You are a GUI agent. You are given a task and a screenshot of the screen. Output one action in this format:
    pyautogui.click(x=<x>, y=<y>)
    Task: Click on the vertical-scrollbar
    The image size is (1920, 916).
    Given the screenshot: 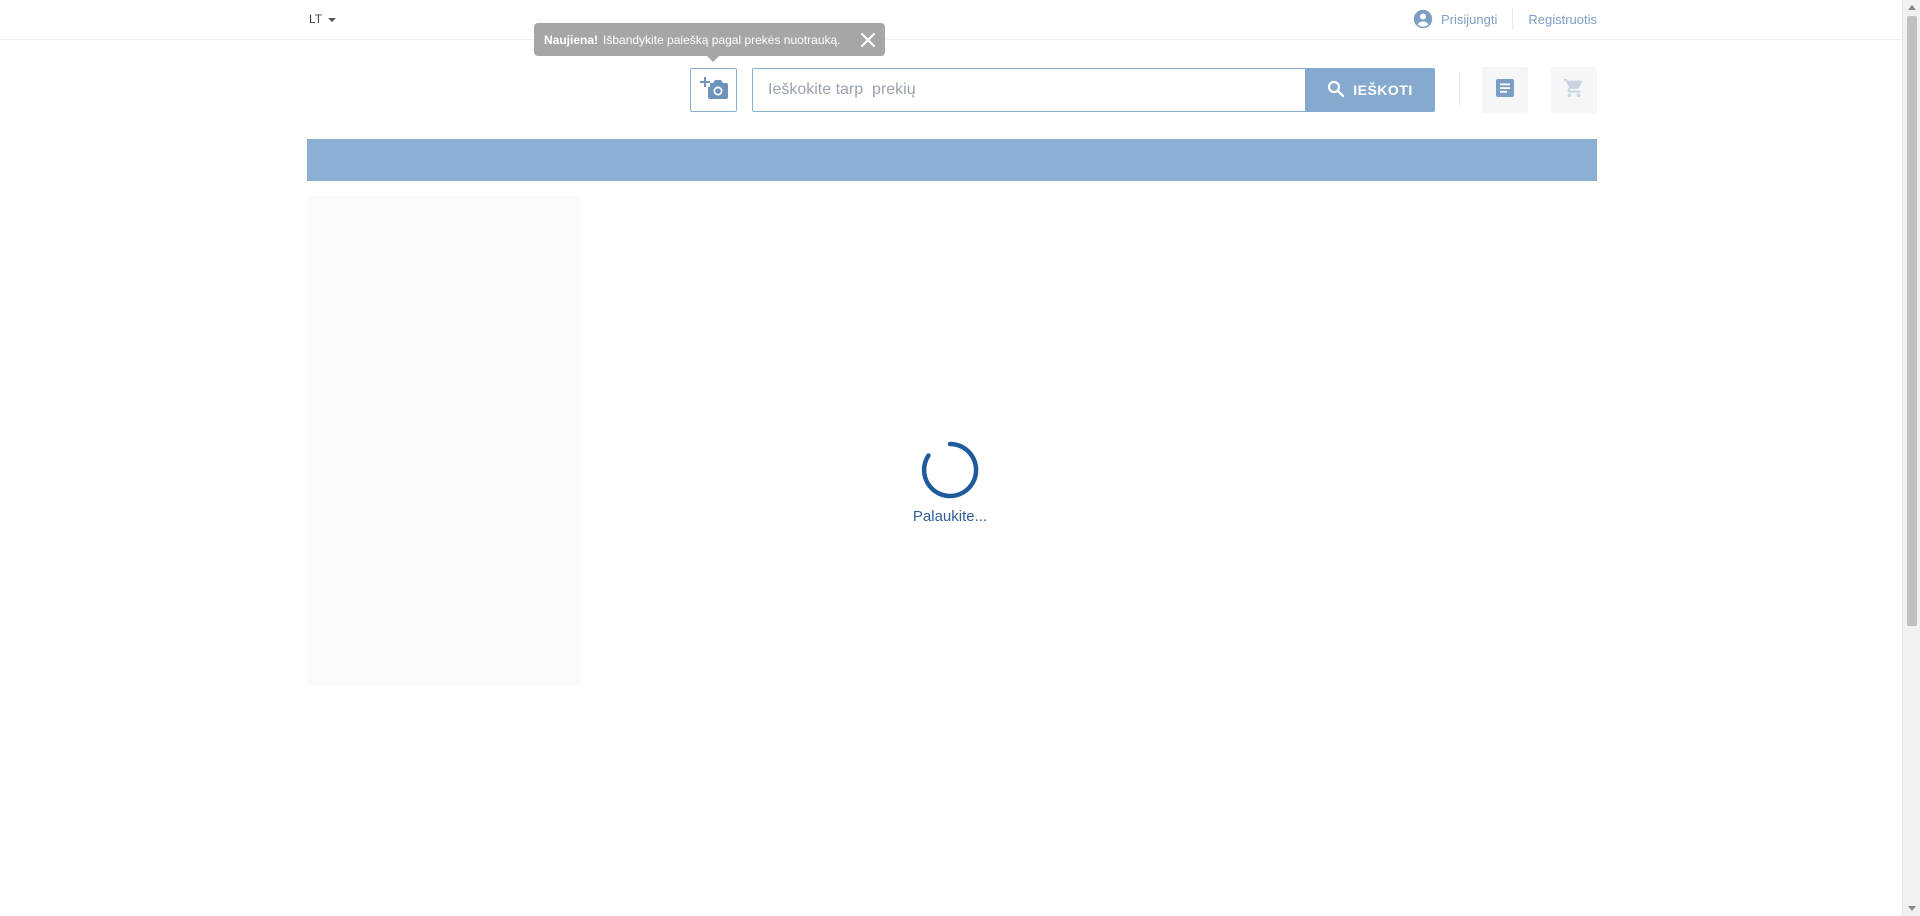 What is the action you would take?
    pyautogui.click(x=1911, y=458)
    